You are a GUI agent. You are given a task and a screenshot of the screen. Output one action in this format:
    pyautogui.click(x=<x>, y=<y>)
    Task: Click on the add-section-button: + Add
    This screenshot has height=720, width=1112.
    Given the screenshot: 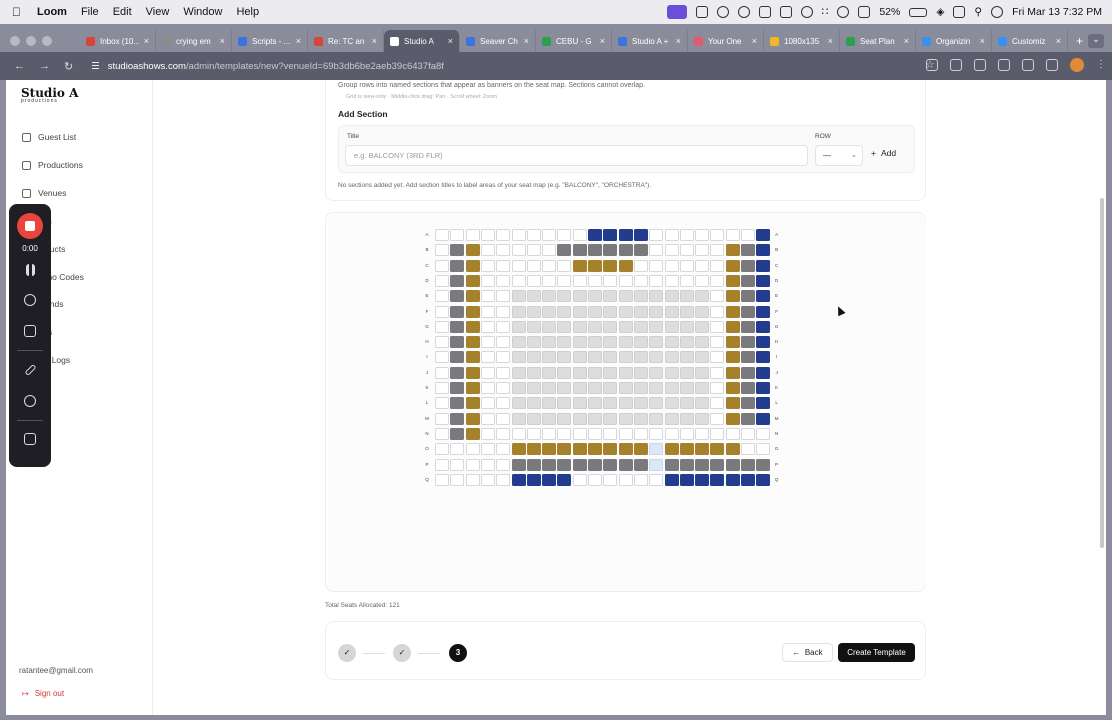 What is the action you would take?
    pyautogui.click(x=883, y=153)
    